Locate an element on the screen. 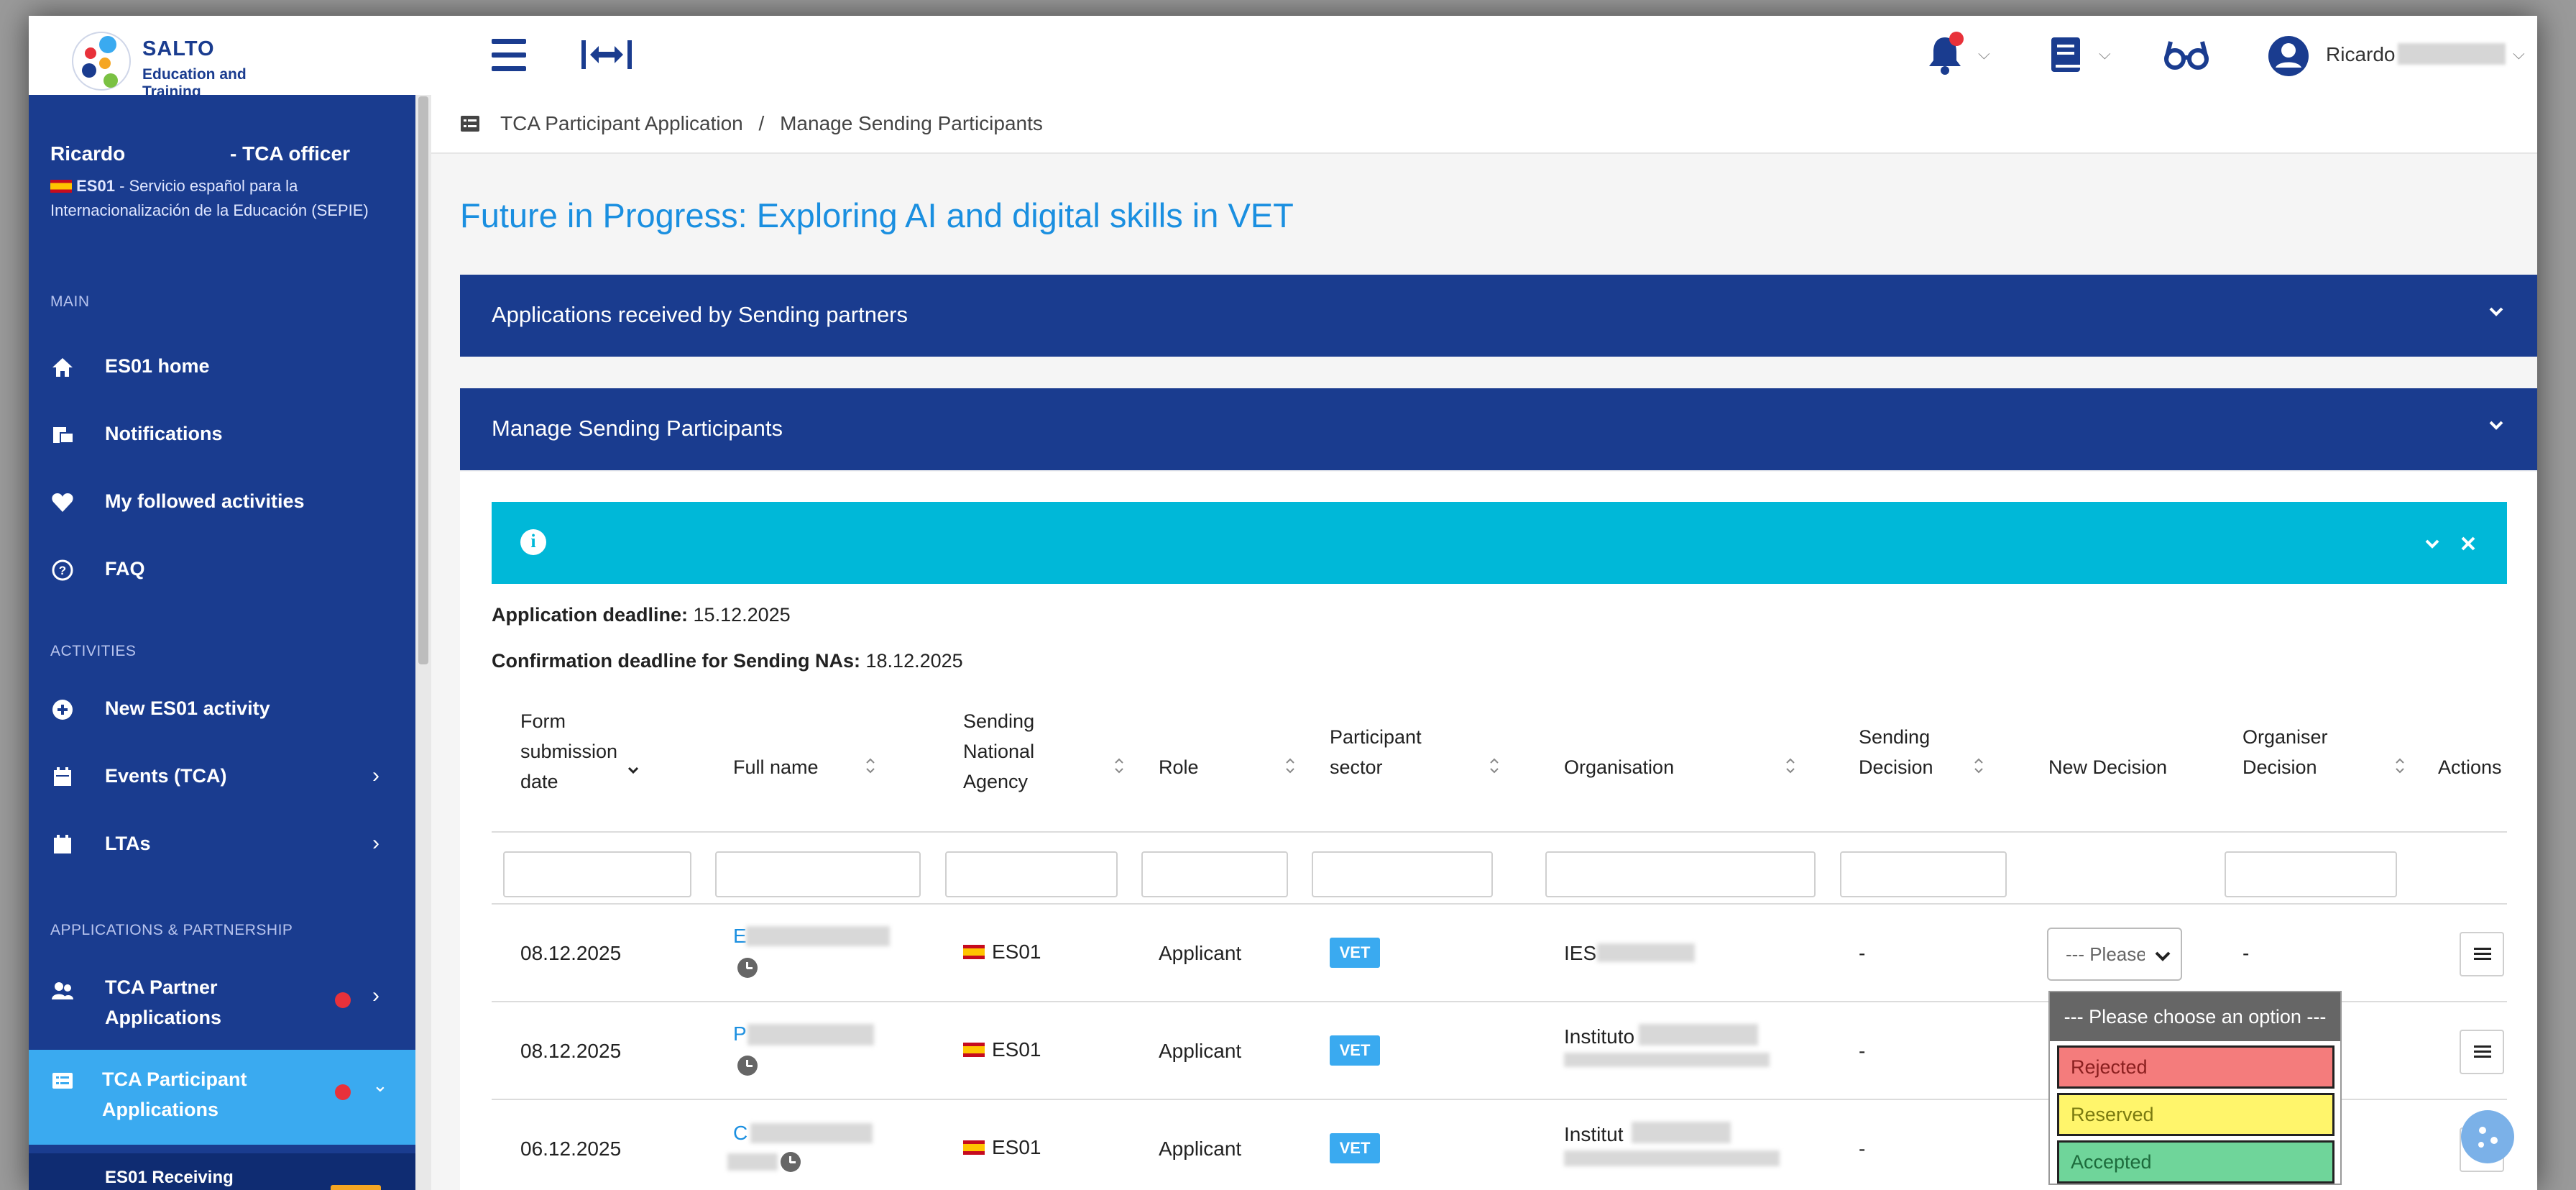 This screenshot has height=1190, width=2576. glasses-icon is located at coordinates (2186, 55).